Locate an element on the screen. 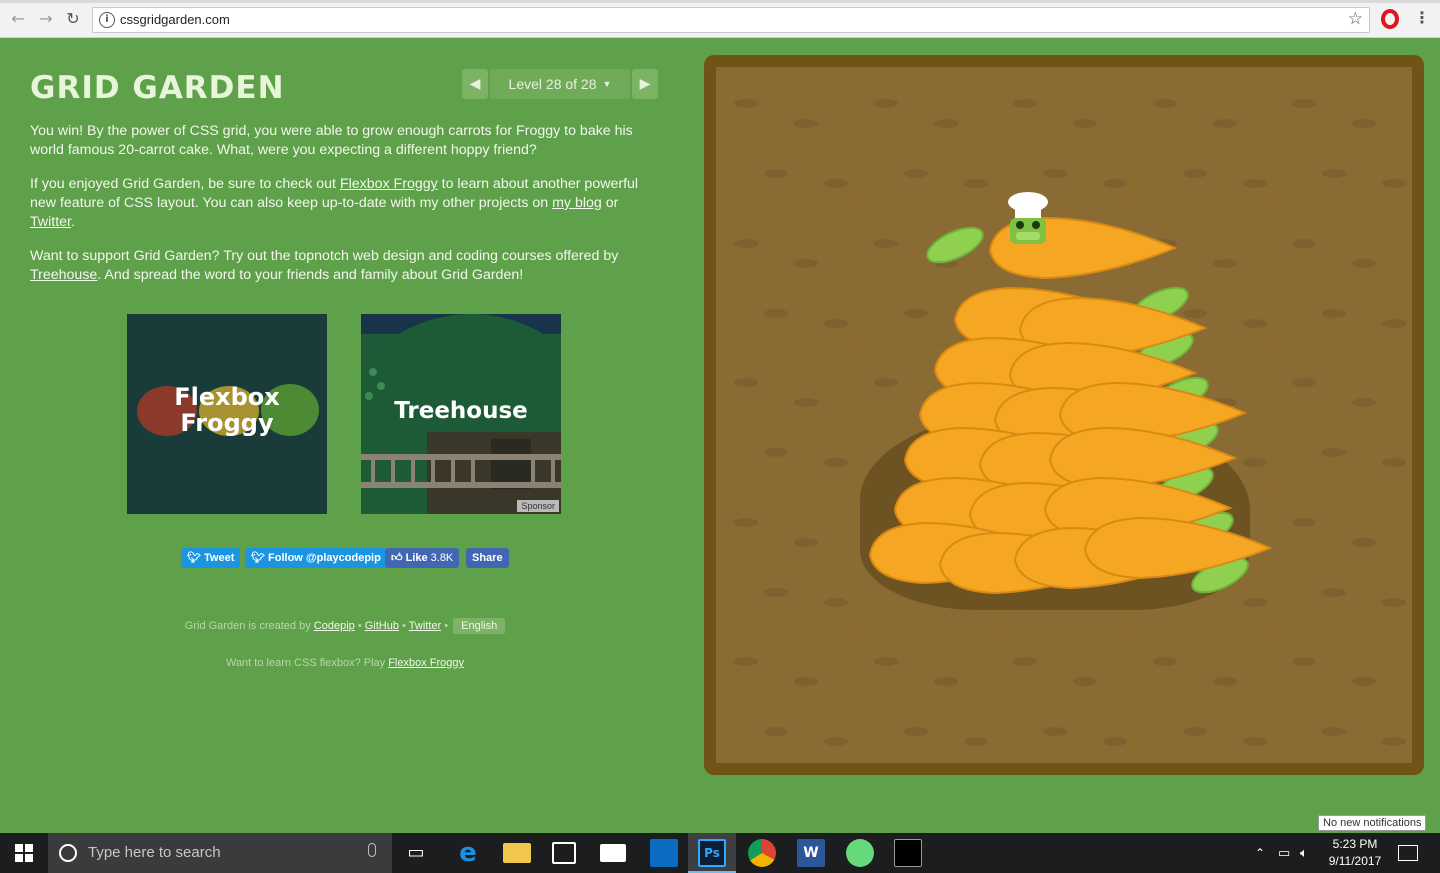 The image size is (1440, 873). search-placeholder: Type here to search is located at coordinates (154, 852).